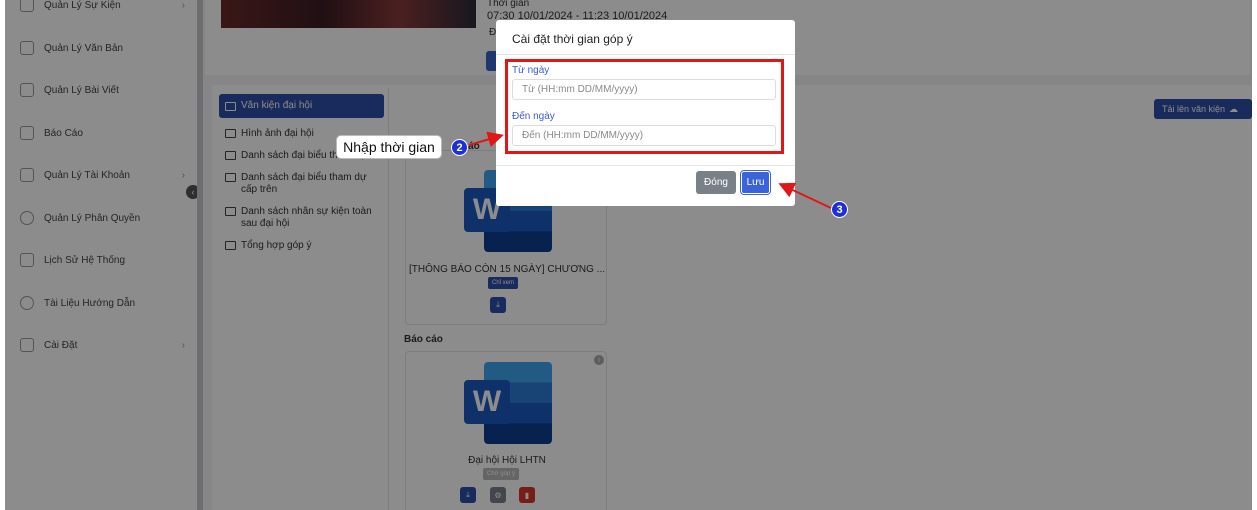  I want to click on highlight-box, so click(644, 106).